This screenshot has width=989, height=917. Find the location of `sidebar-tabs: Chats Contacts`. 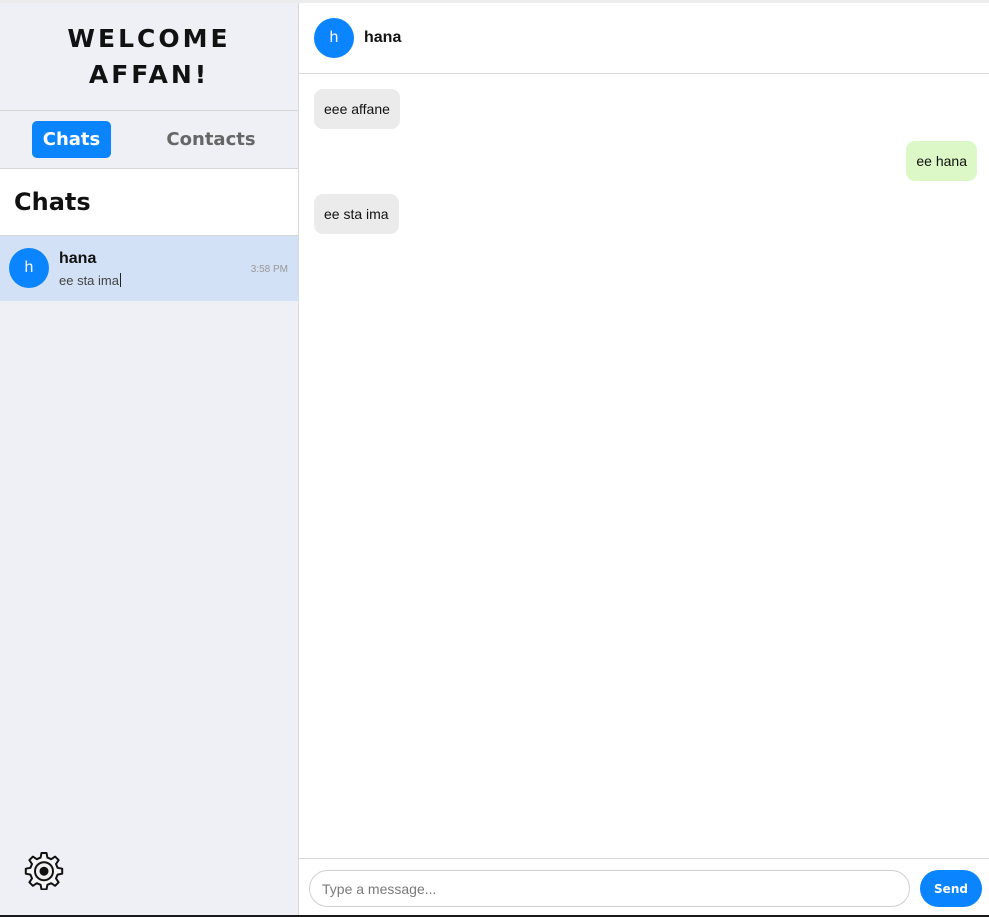

sidebar-tabs: Chats Contacts is located at coordinates (149, 140).